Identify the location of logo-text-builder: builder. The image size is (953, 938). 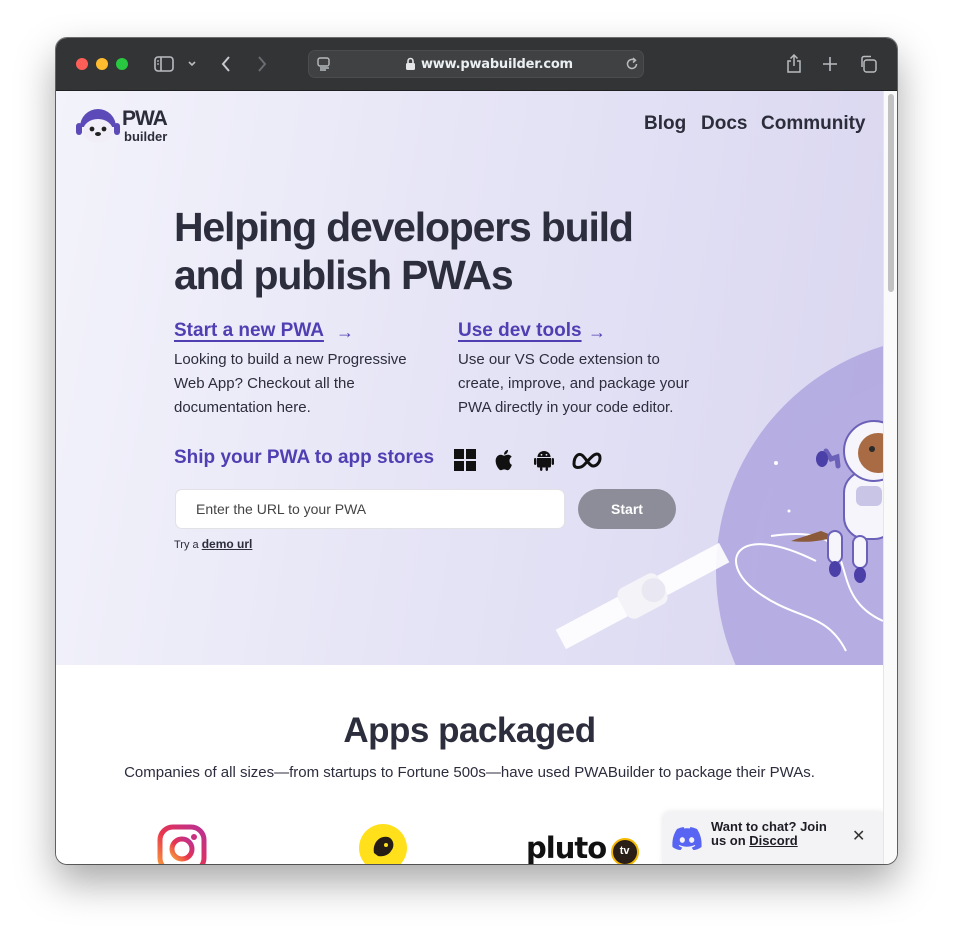
(146, 136).